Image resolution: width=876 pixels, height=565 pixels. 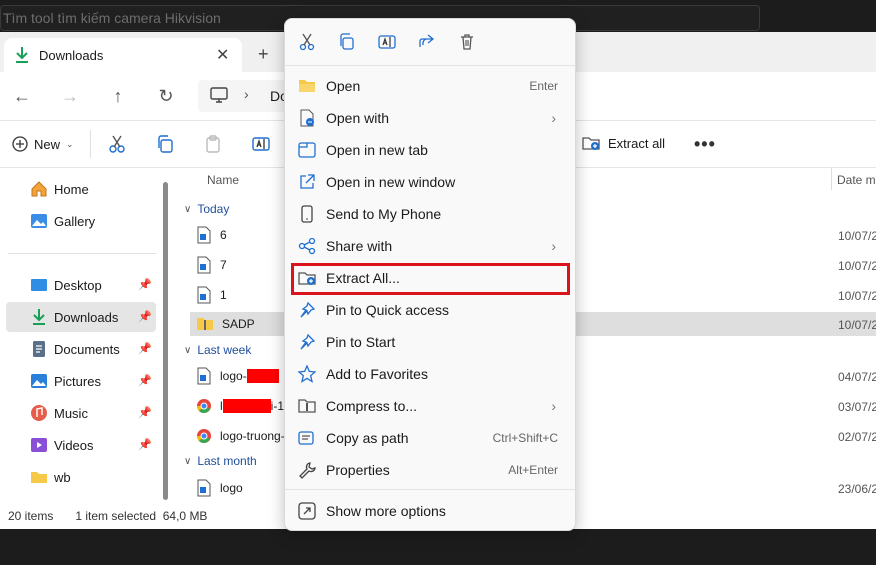 What do you see at coordinates (118, 96) in the screenshot?
I see `up-button: ↑` at bounding box center [118, 96].